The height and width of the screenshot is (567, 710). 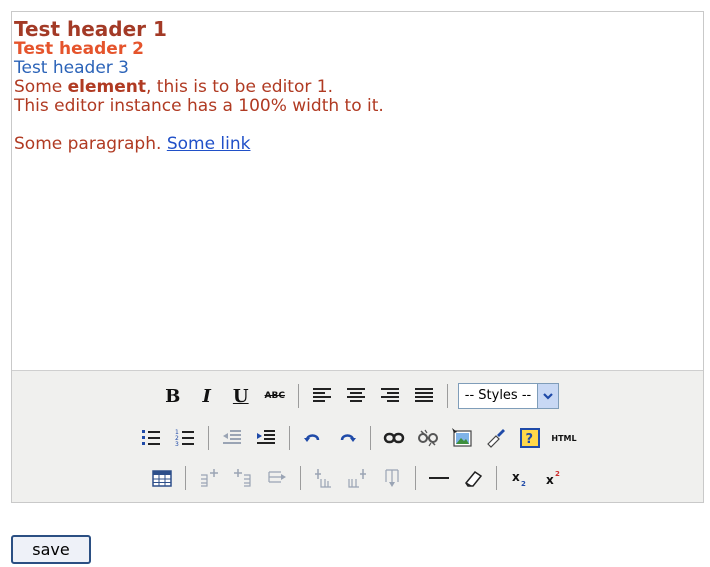 I want to click on outdent-icon, so click(x=232, y=437).